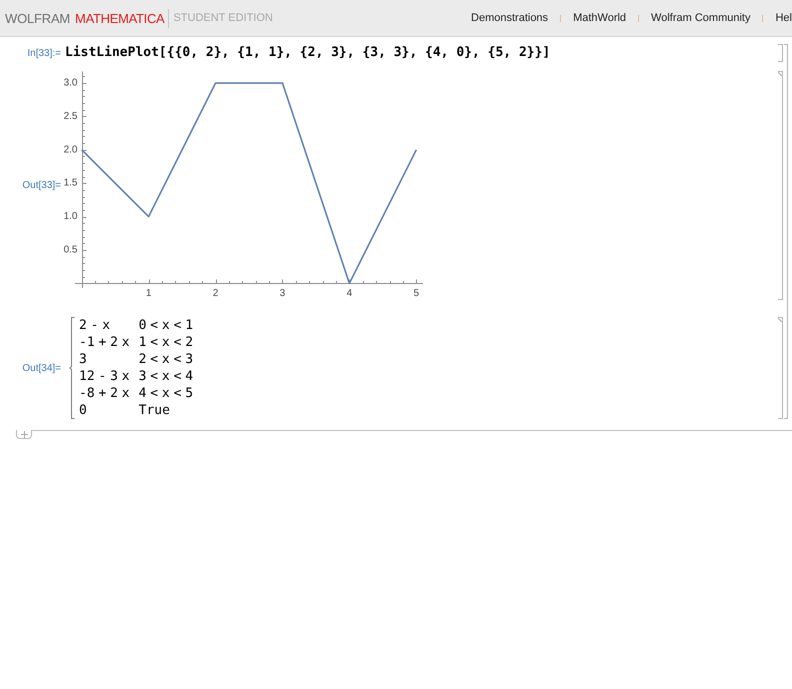 The height and width of the screenshot is (689, 792). I want to click on tick-label: 5, so click(417, 293).